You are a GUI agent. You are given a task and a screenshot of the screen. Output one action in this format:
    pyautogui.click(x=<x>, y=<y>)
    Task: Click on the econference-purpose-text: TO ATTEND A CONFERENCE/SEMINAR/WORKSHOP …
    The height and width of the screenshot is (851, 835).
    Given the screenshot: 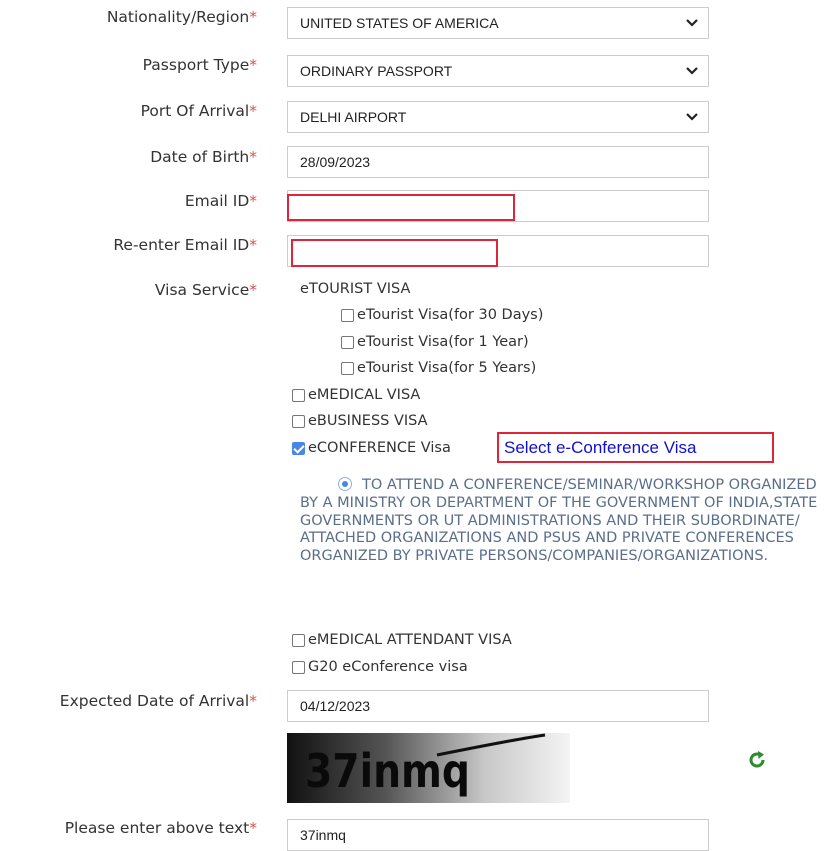 What is the action you would take?
    pyautogui.click(x=559, y=521)
    